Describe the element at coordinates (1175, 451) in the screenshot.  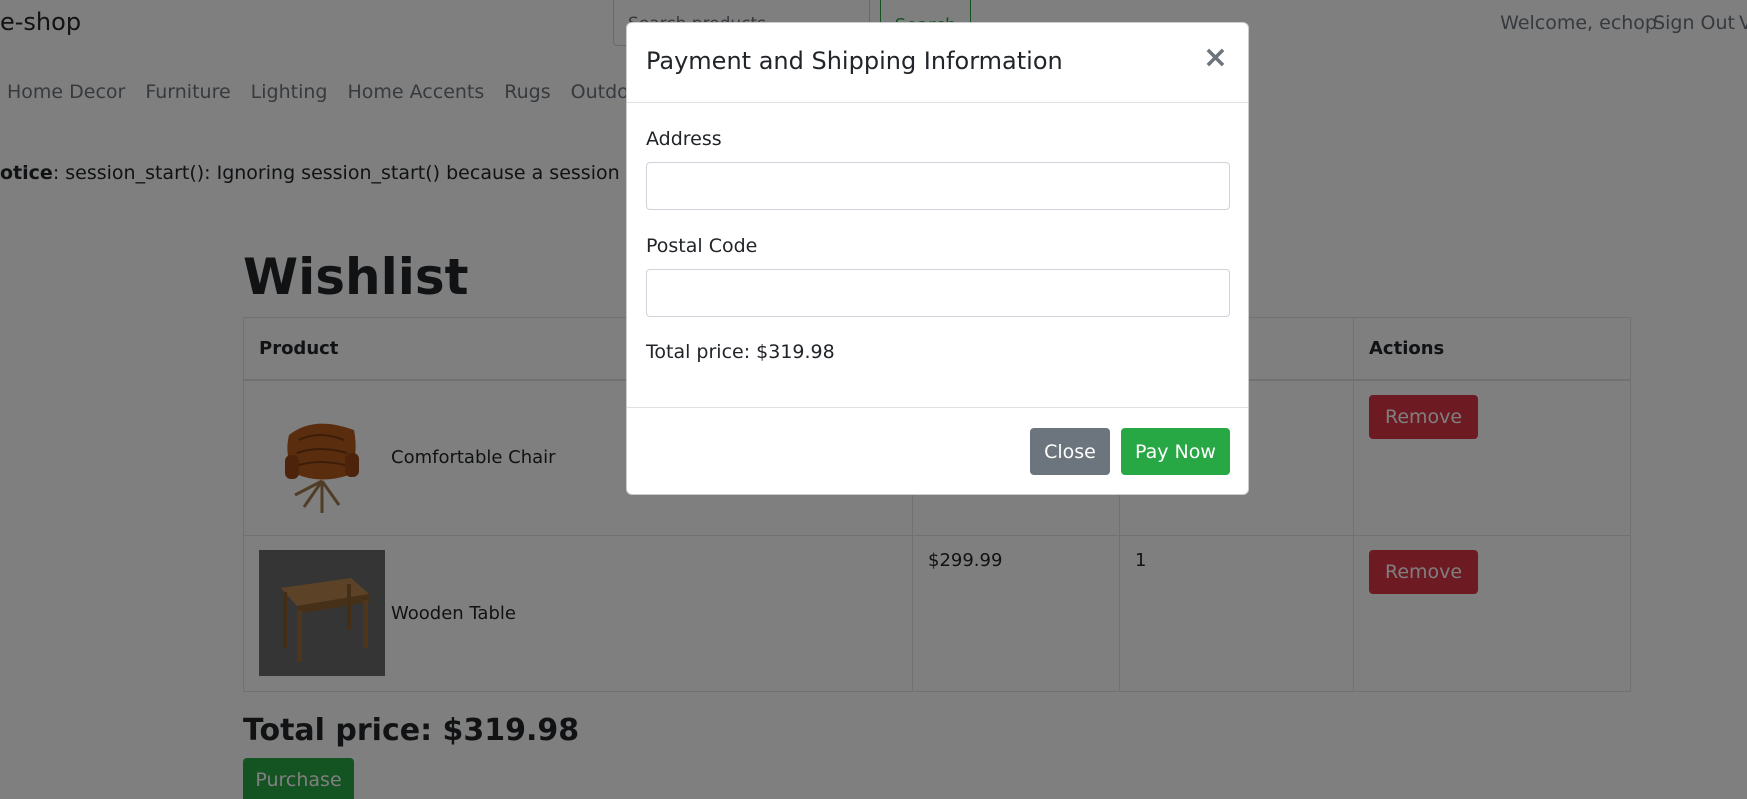
I see `pay-now-button: Pay Now` at that location.